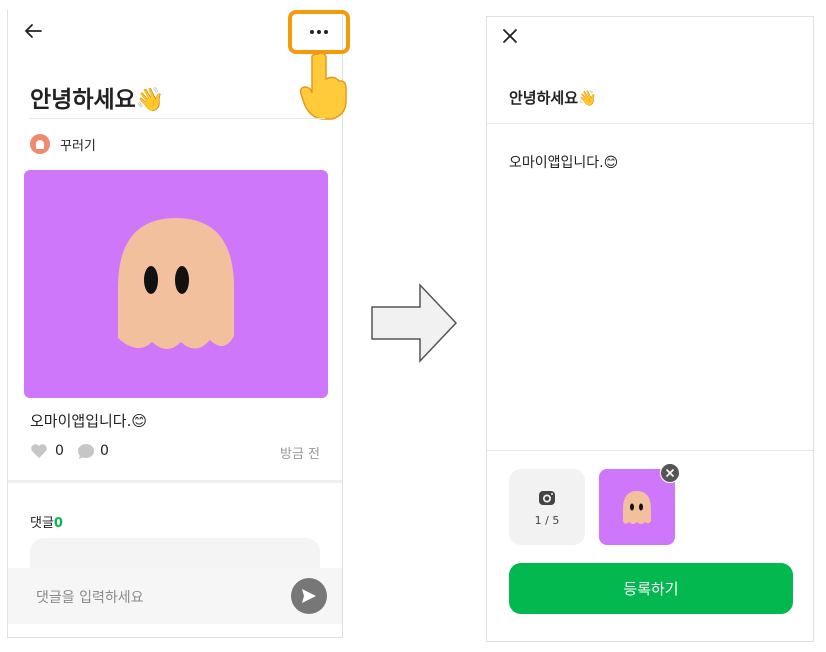 Image resolution: width=826 pixels, height=652 pixels. I want to click on transition-arrow-icon, so click(414, 325).